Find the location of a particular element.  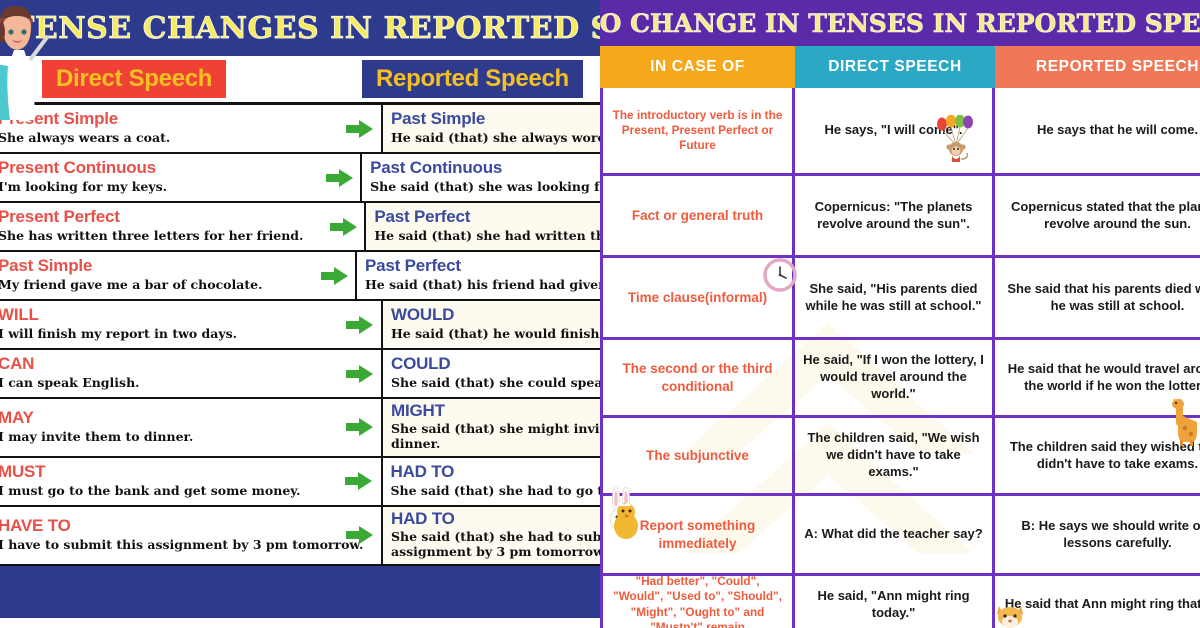

case-cell: Fact or general truth is located at coordinates (699, 215).